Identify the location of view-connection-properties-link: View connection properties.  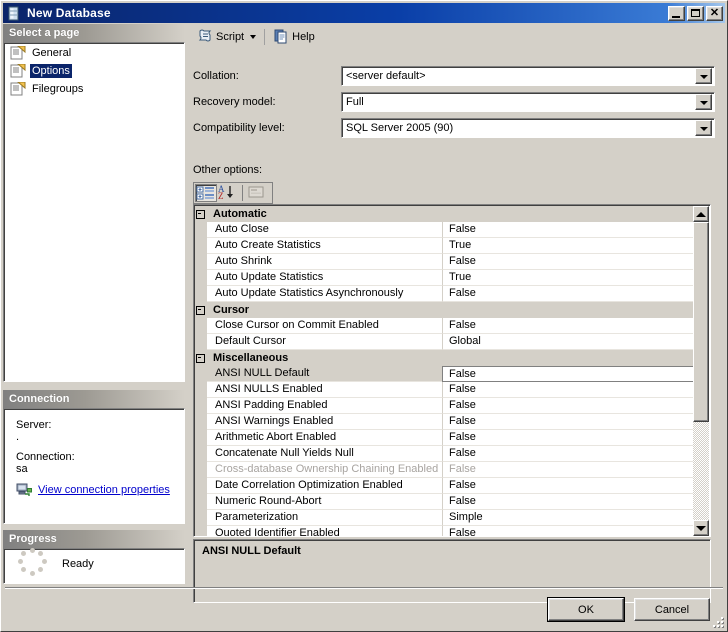
(104, 490).